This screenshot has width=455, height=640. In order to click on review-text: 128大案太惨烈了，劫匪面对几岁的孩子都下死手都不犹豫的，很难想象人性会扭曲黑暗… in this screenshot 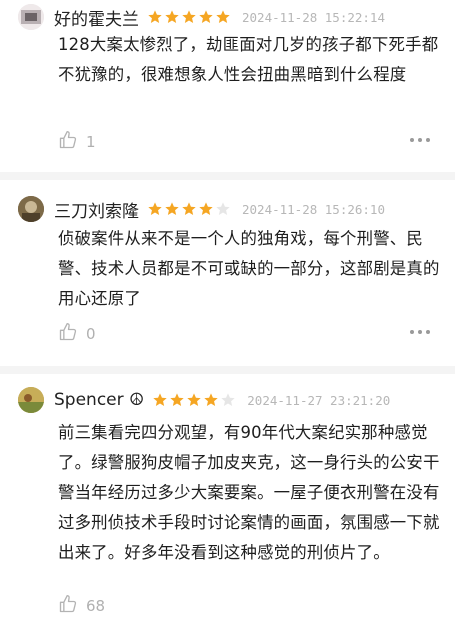, I will do `click(248, 59)`.